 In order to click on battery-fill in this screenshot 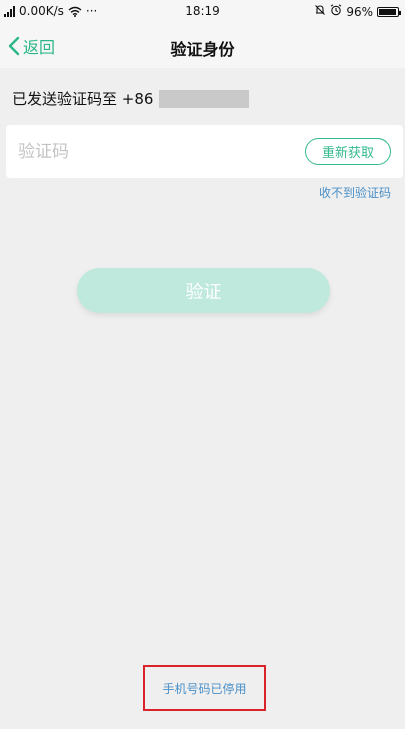, I will do `click(388, 11)`.